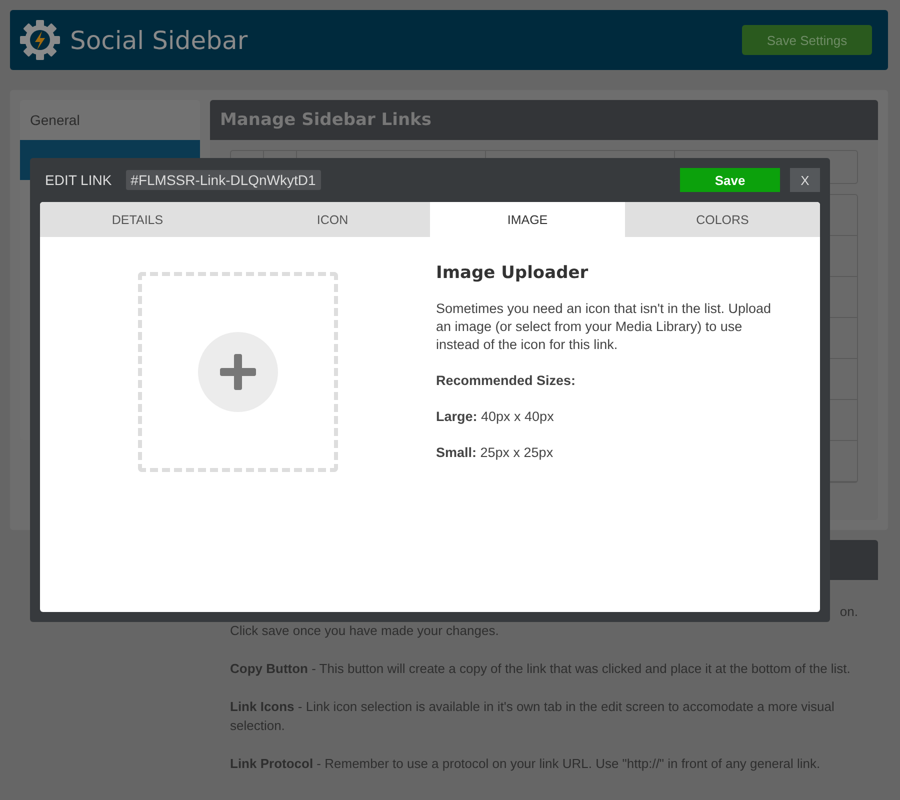 The width and height of the screenshot is (900, 800). Describe the element at coordinates (495, 417) in the screenshot. I see `size-text: Large: 40px x 40px` at that location.